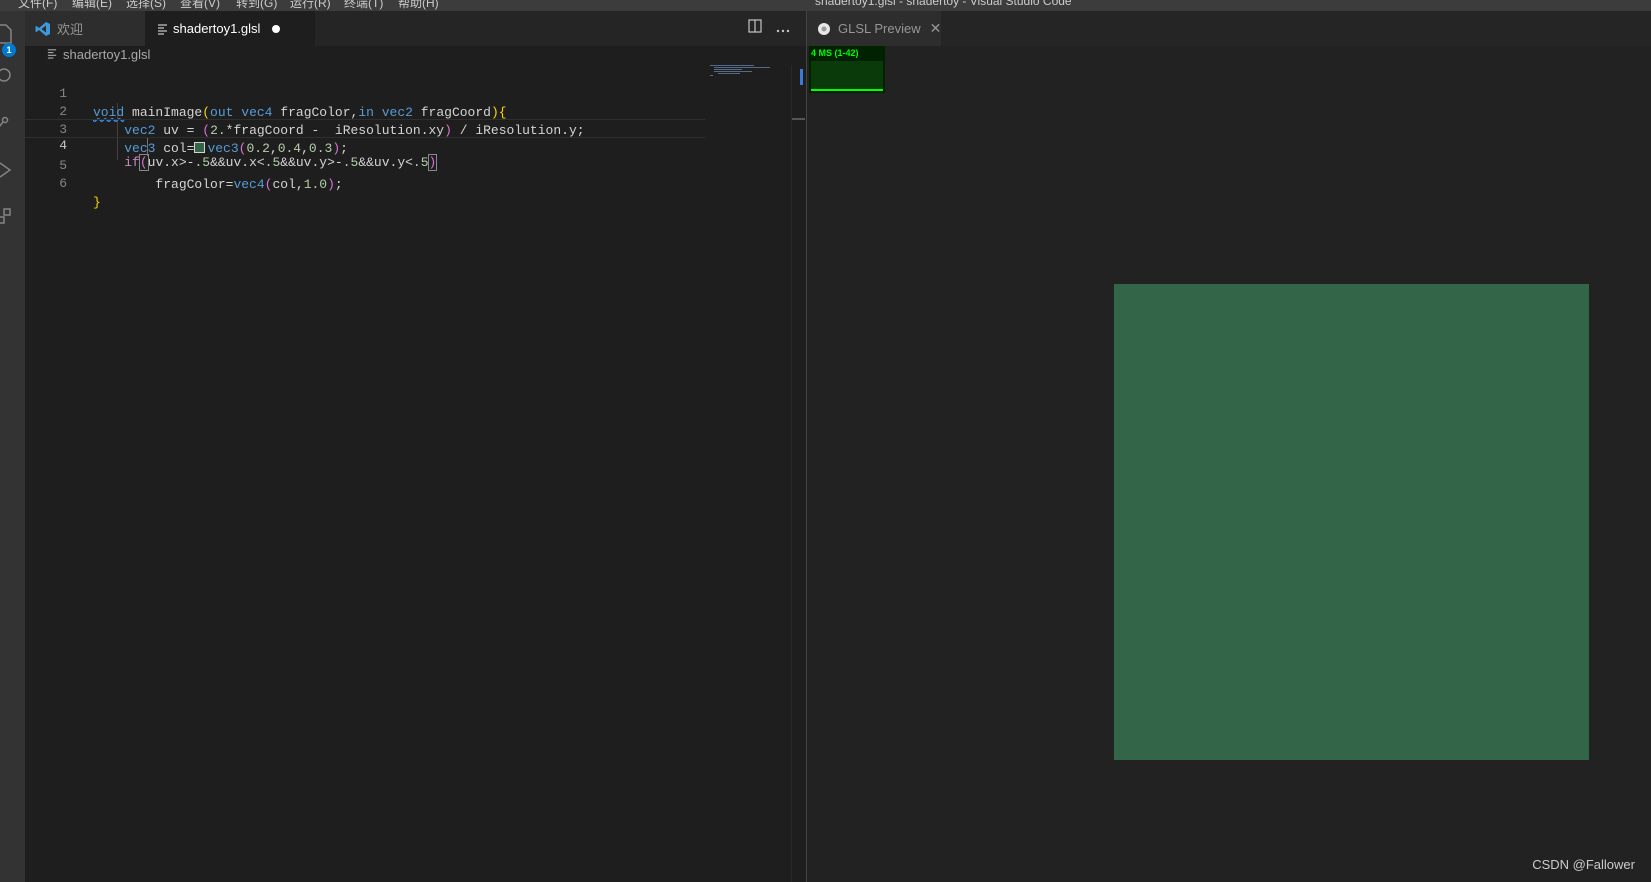 The width and height of the screenshot is (1651, 882). Describe the element at coordinates (43, 29) in the screenshot. I see `vscode-logo-icon` at that location.